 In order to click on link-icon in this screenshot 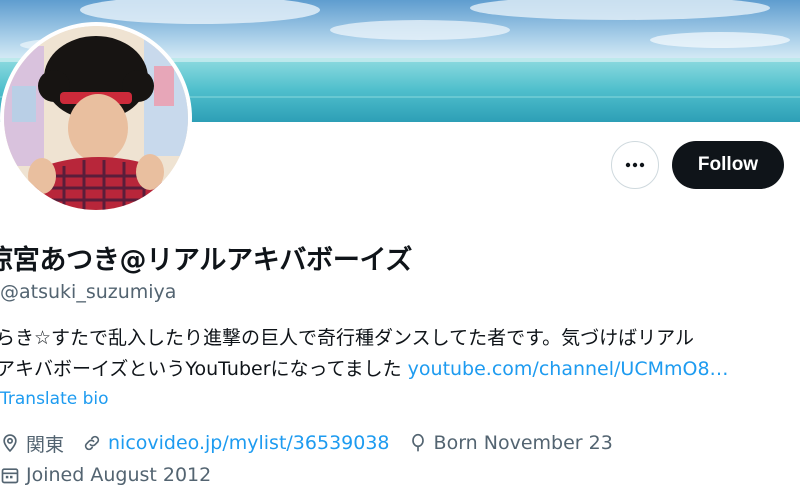, I will do `click(92, 443)`.